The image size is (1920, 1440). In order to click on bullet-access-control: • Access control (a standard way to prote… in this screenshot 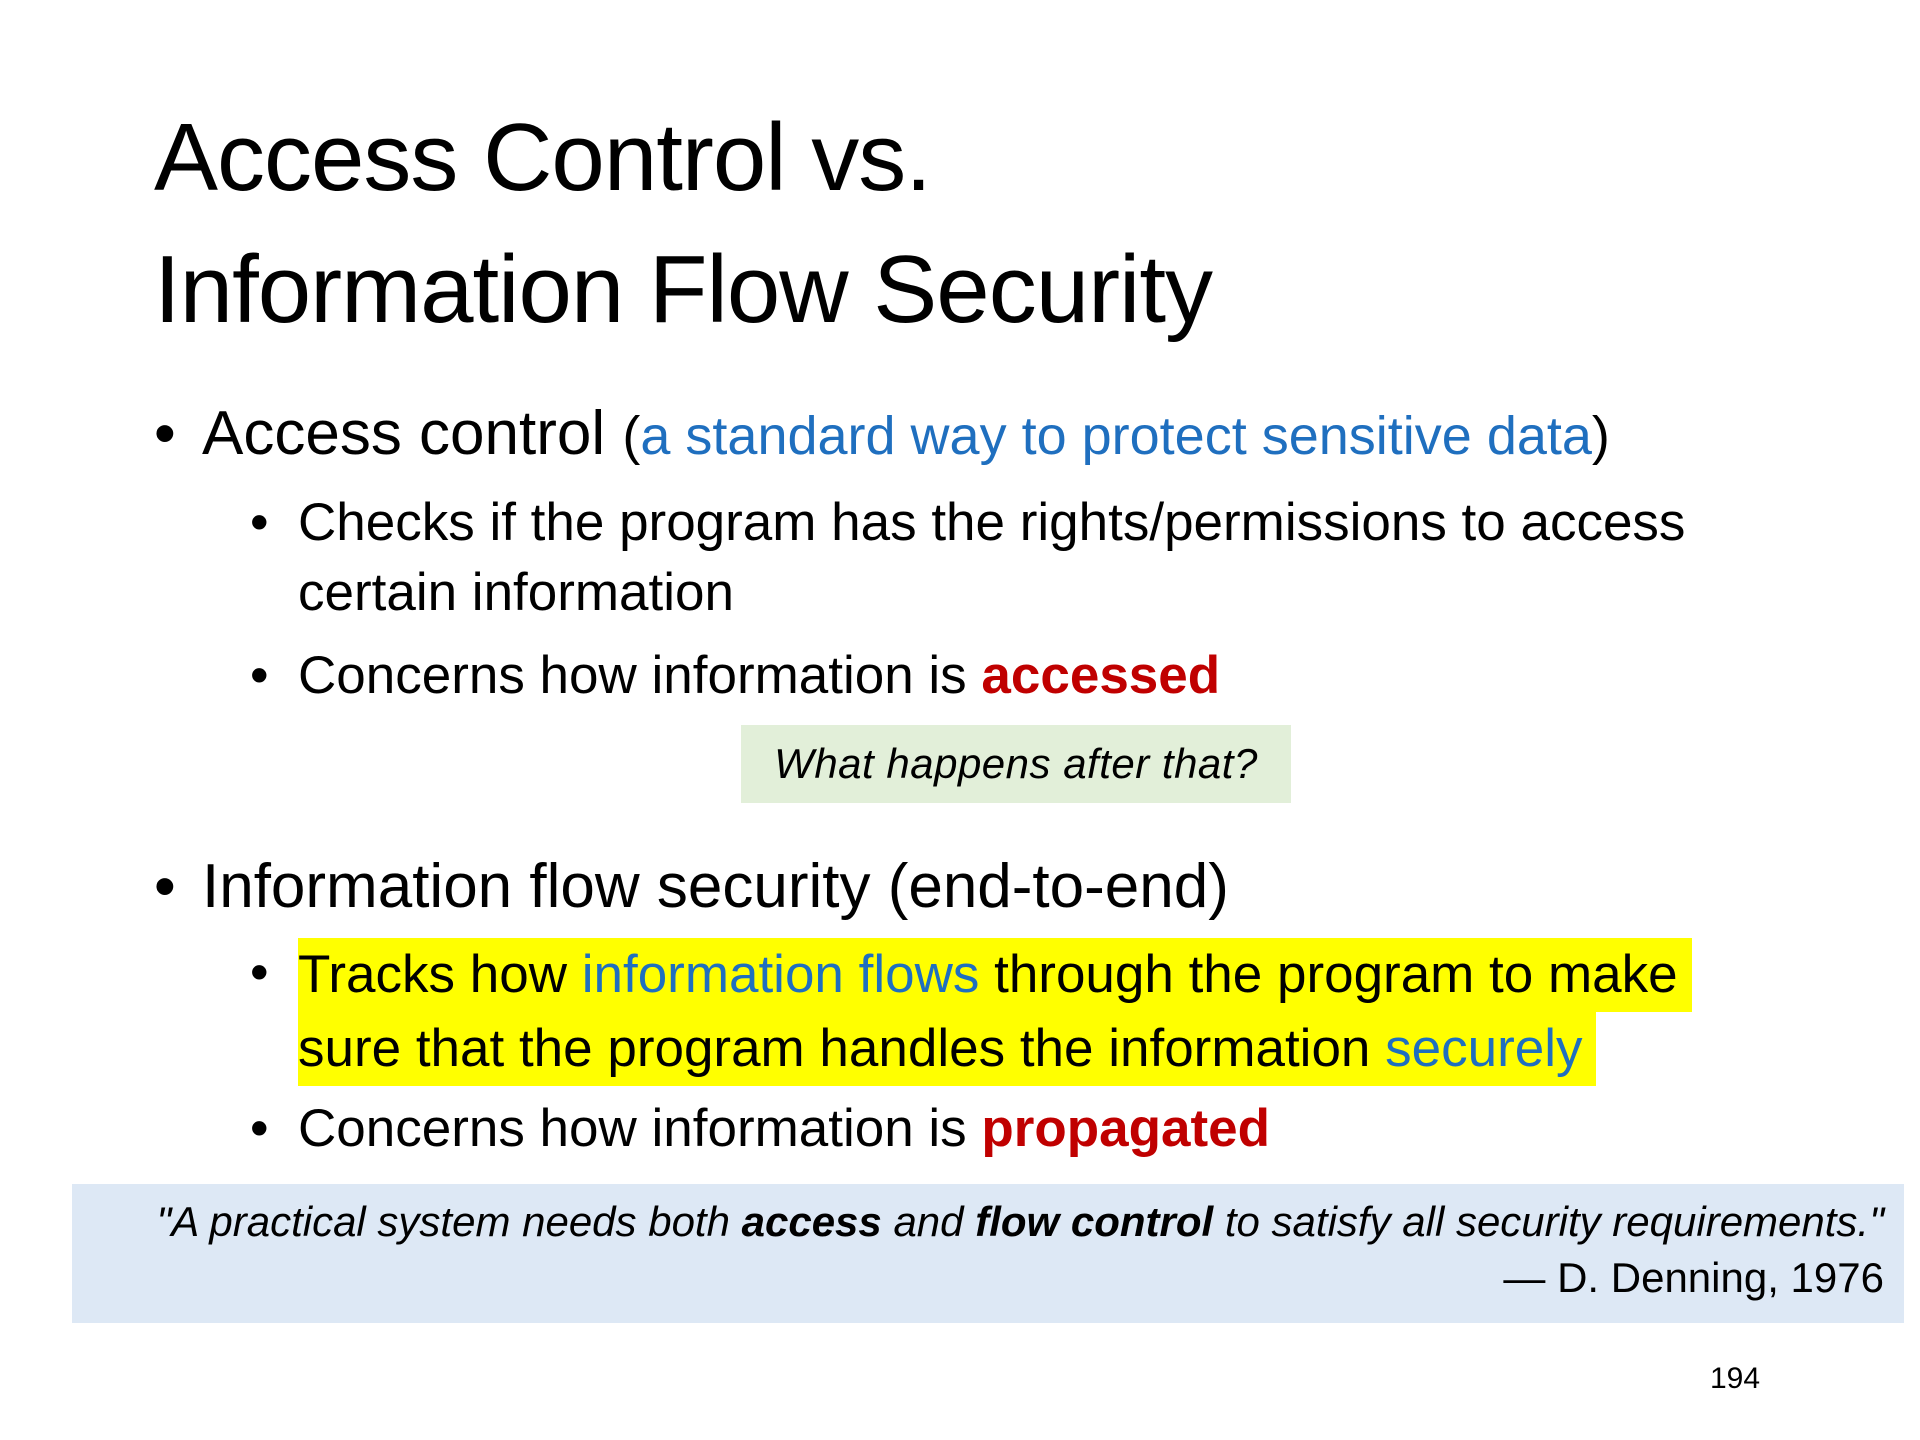, I will do `click(882, 435)`.